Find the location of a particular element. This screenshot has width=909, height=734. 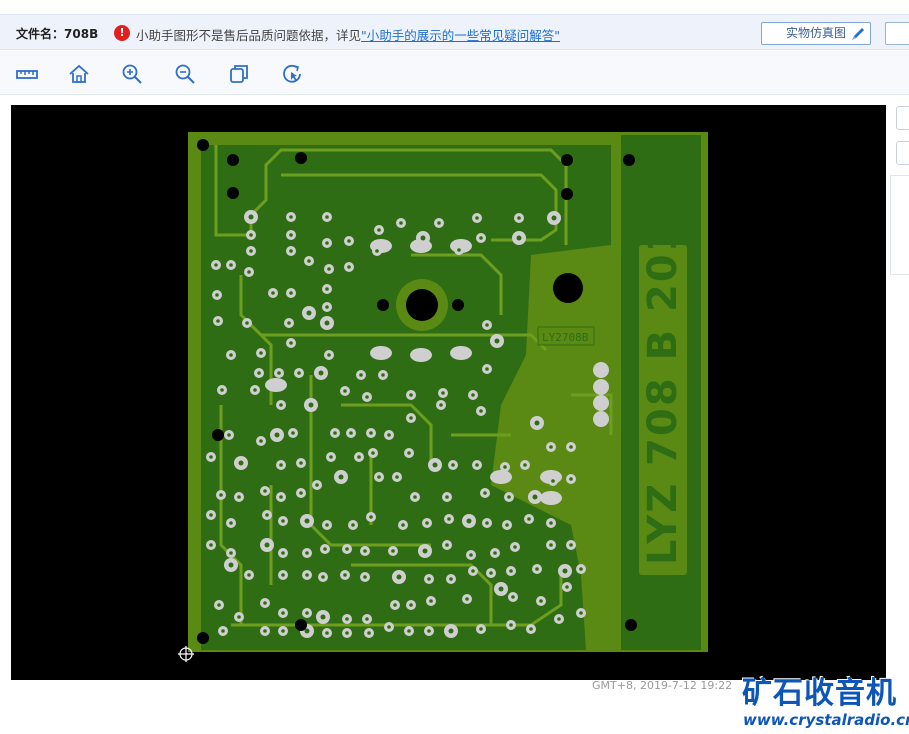

copy-icon is located at coordinates (239, 74).